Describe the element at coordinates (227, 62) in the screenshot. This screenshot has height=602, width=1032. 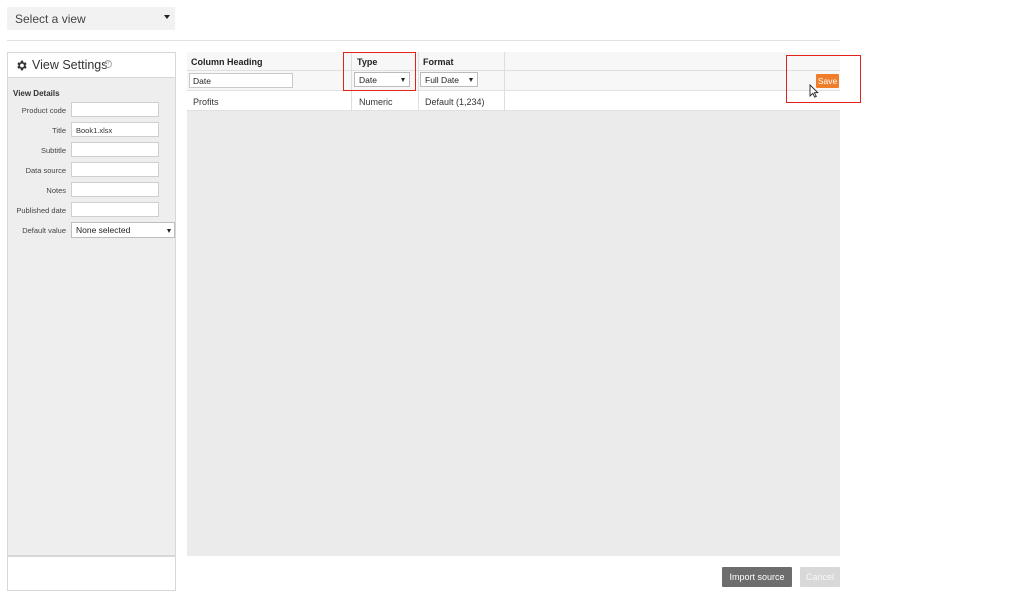
I see `column-heading-header: Column Heading` at that location.